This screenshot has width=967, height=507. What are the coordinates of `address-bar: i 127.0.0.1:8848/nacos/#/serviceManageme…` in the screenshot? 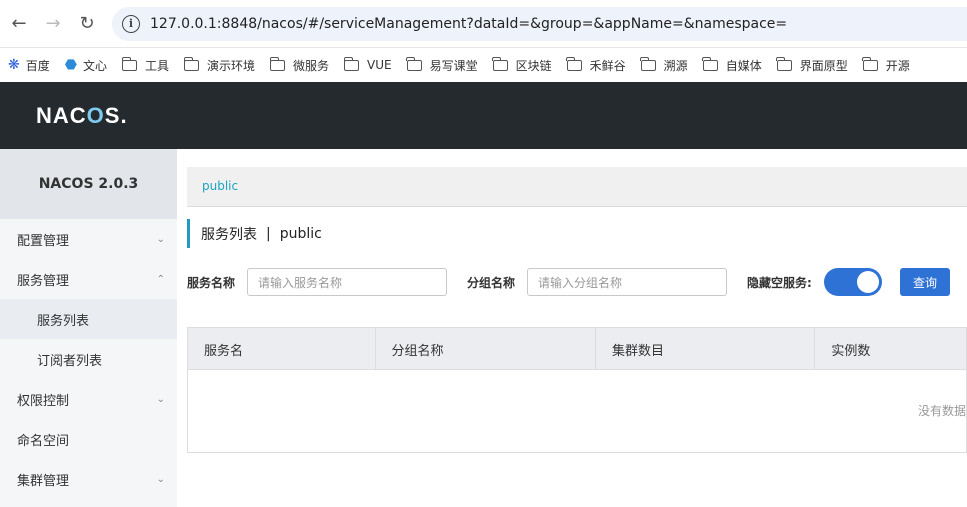 It's located at (539, 23).